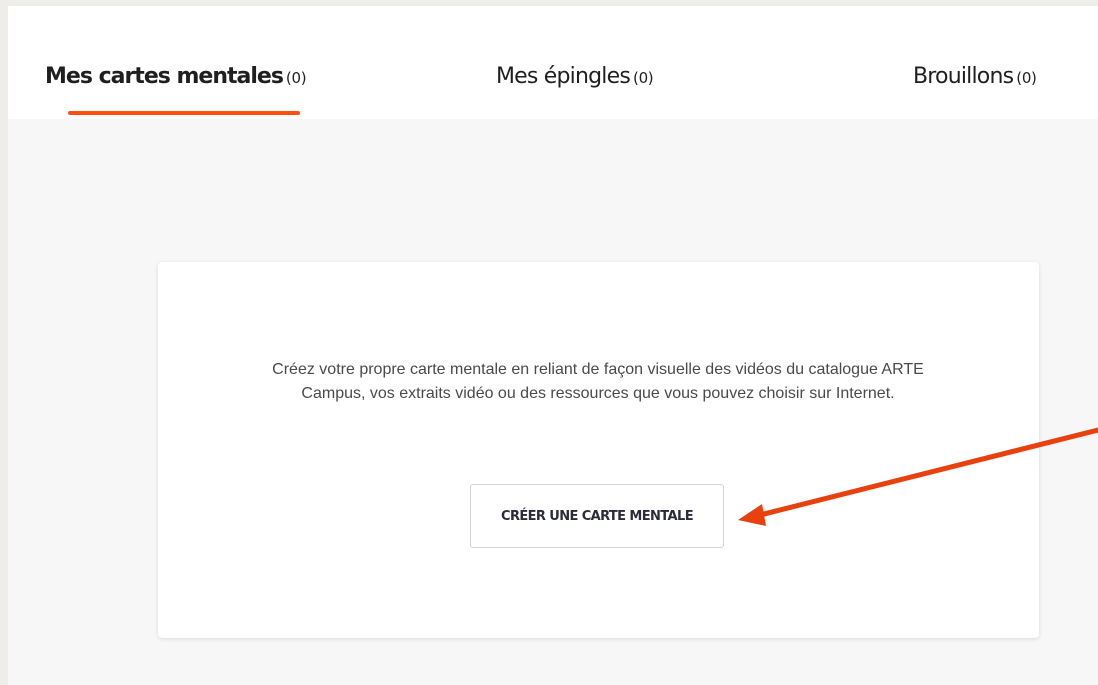 The width and height of the screenshot is (1098, 685). I want to click on tab-brouillons: Brouillons (0), so click(975, 76).